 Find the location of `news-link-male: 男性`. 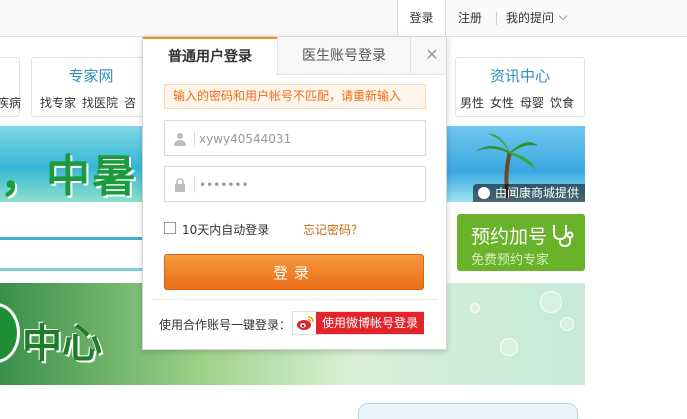

news-link-male: 男性 is located at coordinates (472, 103).